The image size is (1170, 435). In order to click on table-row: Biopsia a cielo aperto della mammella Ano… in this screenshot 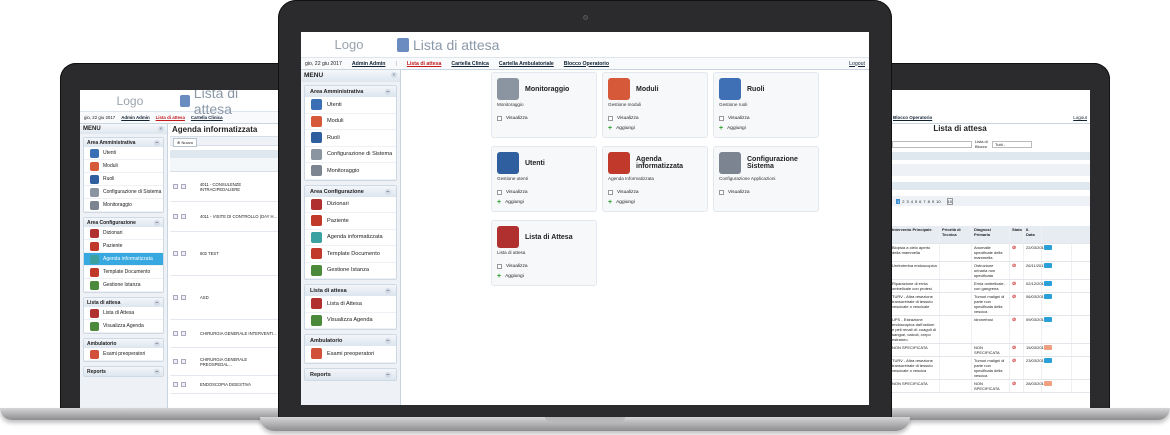, I will do `click(990, 253)`.